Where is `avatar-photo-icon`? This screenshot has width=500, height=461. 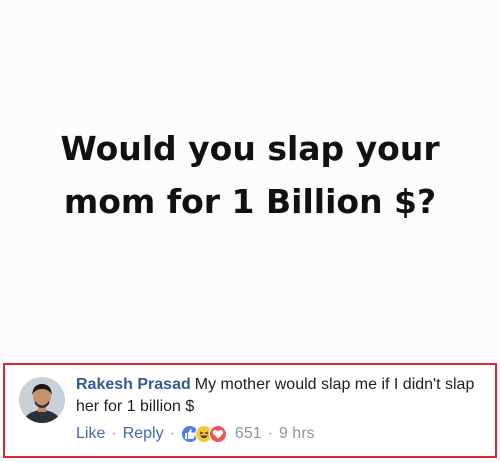
avatar-photo-icon is located at coordinates (42, 400).